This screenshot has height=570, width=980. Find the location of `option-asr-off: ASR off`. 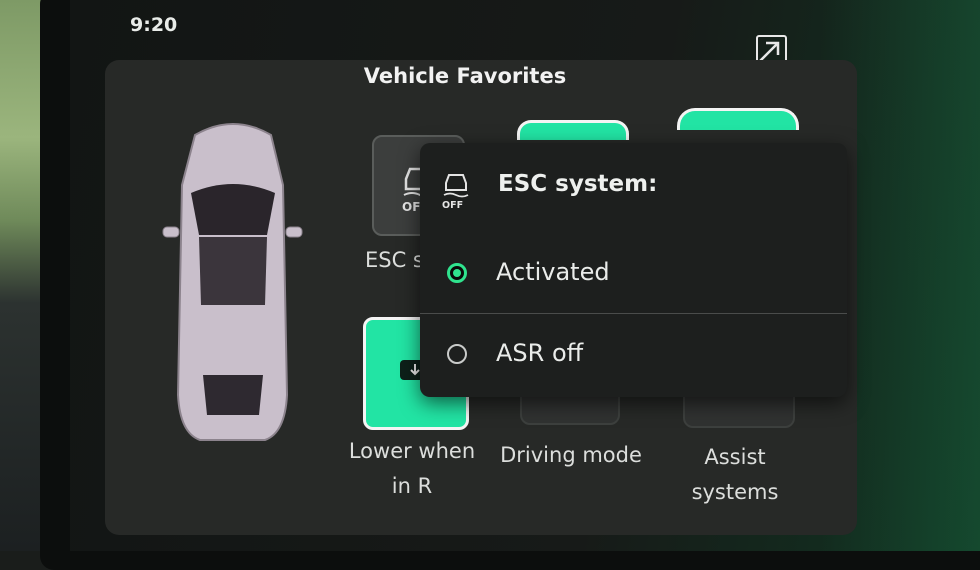

option-asr-off: ASR off is located at coordinates (633, 355).